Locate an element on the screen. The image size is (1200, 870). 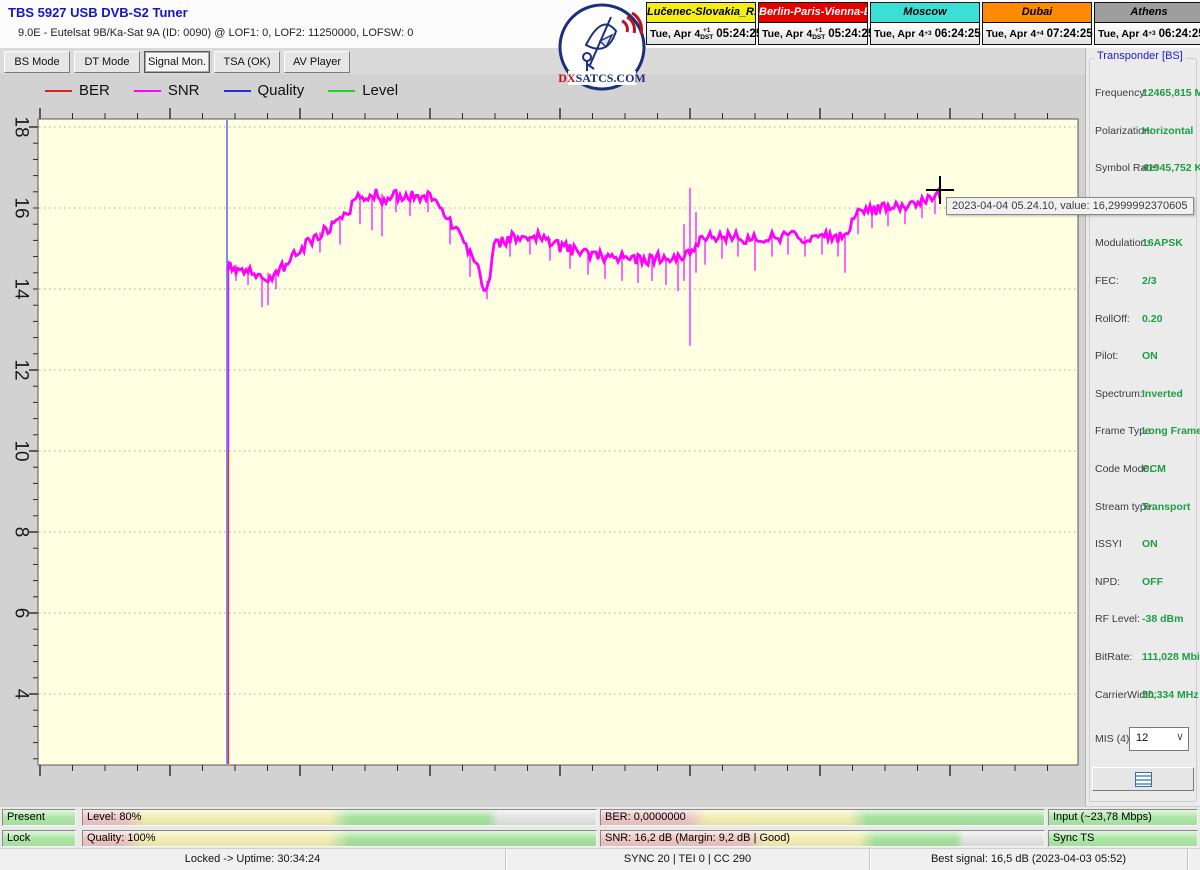
field-label: RollOff: is located at coordinates (1112, 318).